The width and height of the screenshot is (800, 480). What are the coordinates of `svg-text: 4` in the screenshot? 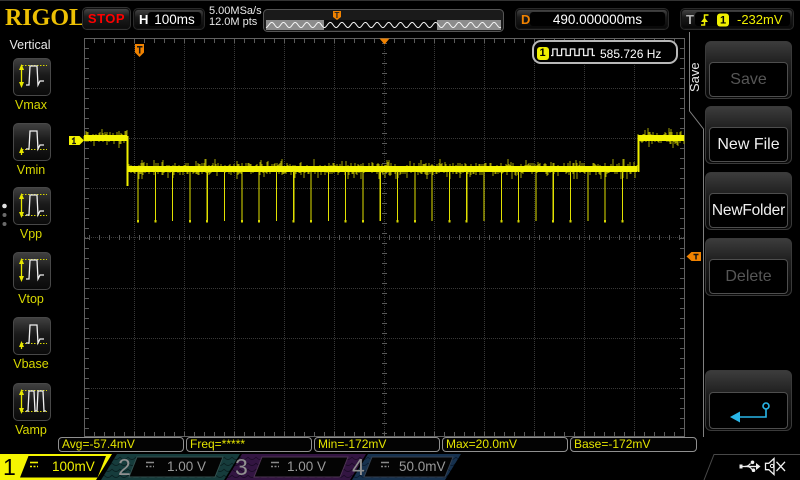 It's located at (358, 467).